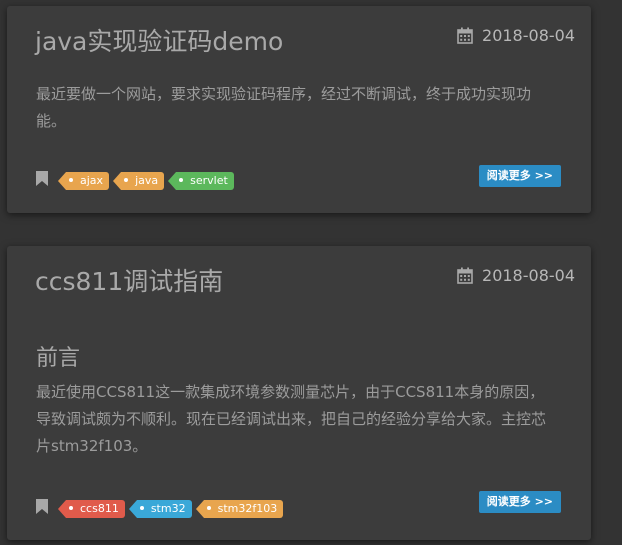 The height and width of the screenshot is (545, 622). Describe the element at coordinates (58, 358) in the screenshot. I see `post-subheading: 前言` at that location.